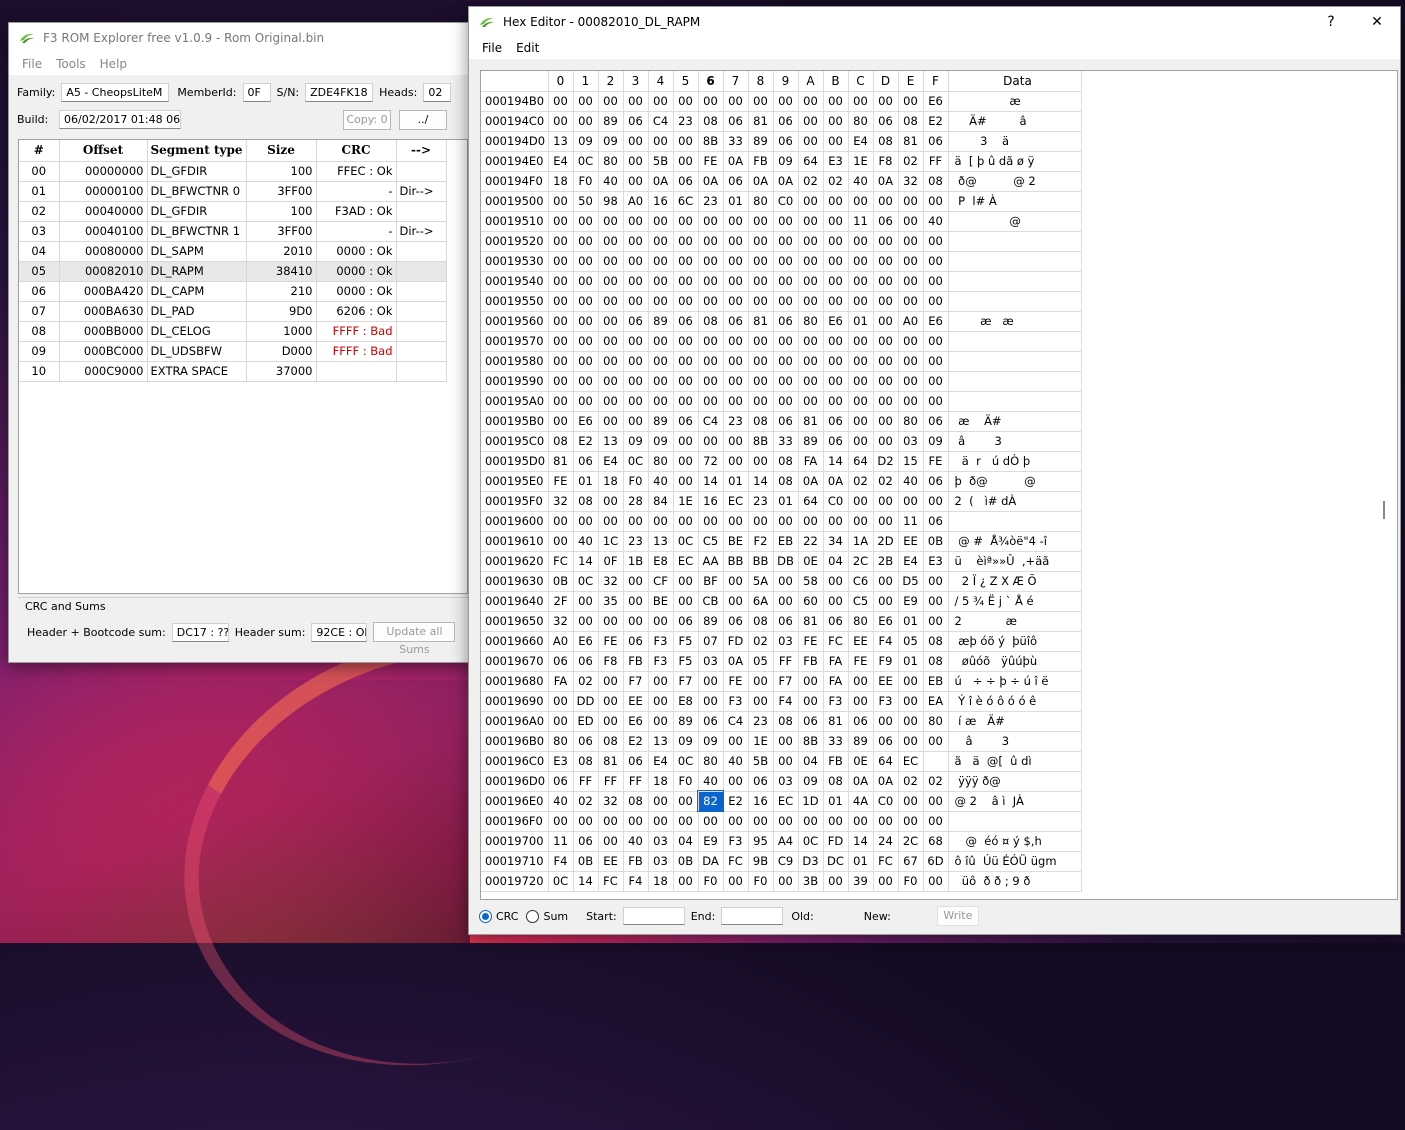  What do you see at coordinates (936, 121) in the screenshot?
I see `hex-byte-cell: E2` at bounding box center [936, 121].